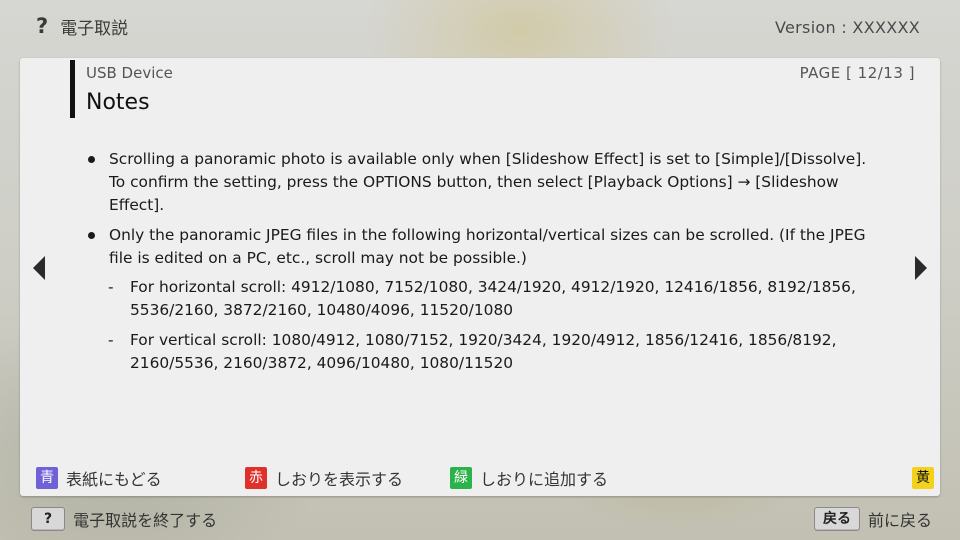 The height and width of the screenshot is (540, 960). I want to click on section-label: USB Device, so click(129, 73).